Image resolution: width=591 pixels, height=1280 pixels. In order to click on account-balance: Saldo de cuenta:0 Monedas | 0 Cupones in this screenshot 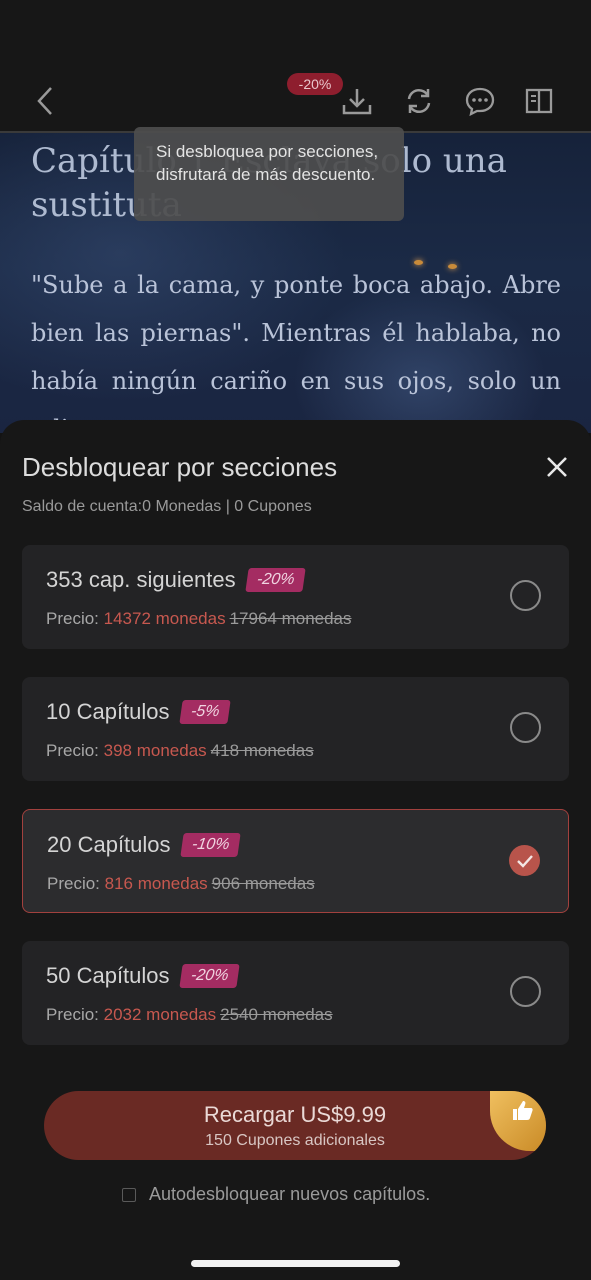, I will do `click(167, 506)`.